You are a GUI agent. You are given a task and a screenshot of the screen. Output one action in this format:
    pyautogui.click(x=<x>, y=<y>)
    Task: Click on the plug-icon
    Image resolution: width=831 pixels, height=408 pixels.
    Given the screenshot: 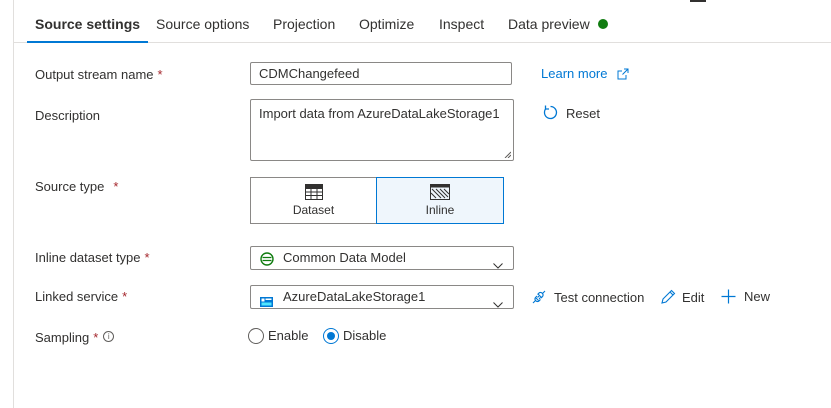 What is the action you would take?
    pyautogui.click(x=539, y=298)
    